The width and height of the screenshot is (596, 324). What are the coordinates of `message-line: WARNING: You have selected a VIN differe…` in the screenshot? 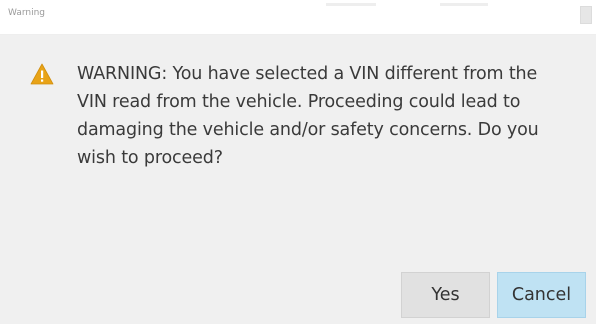 It's located at (307, 74).